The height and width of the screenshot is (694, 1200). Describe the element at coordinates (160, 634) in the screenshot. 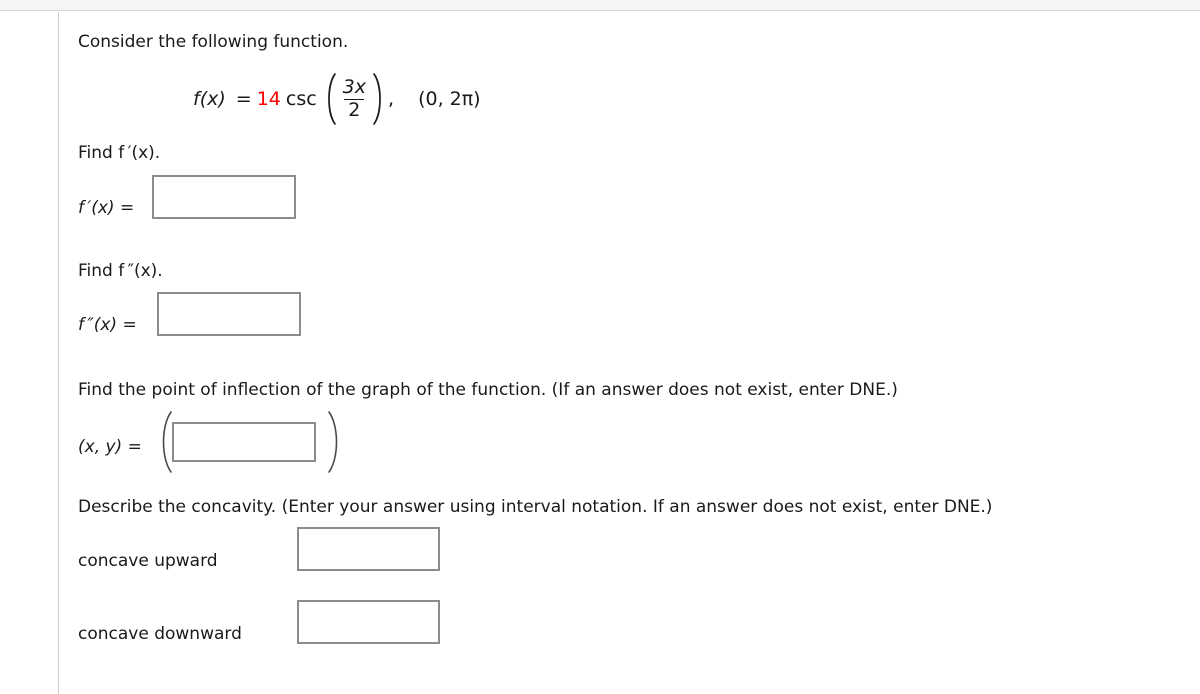

I see `concave-downward-label: concave downward` at that location.